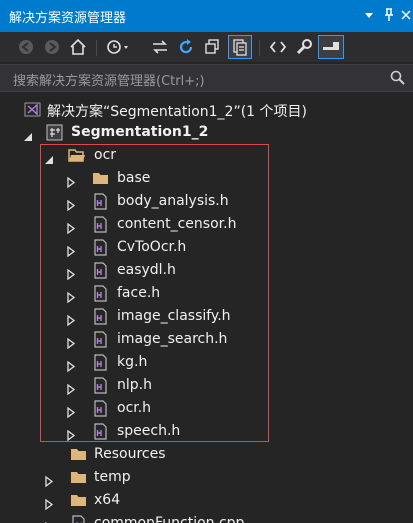 The height and width of the screenshot is (523, 413). What do you see at coordinates (54, 132) in the screenshot?
I see `cpp-project-icon` at bounding box center [54, 132].